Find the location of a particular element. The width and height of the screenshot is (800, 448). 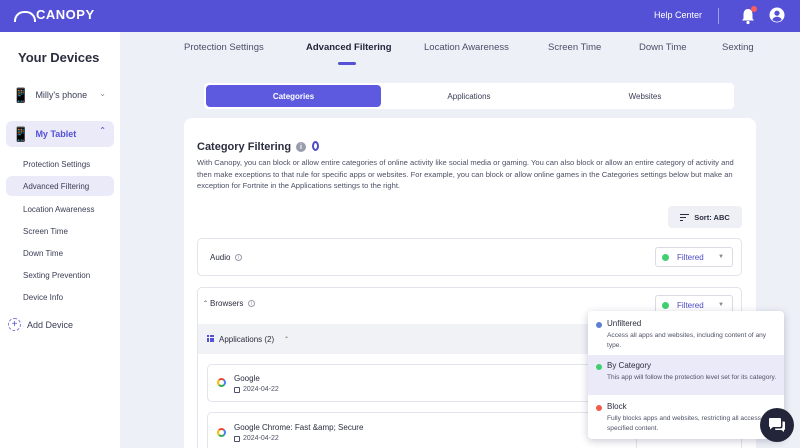

tab-advanced-filtering: Advanced Filtering is located at coordinates (349, 47).